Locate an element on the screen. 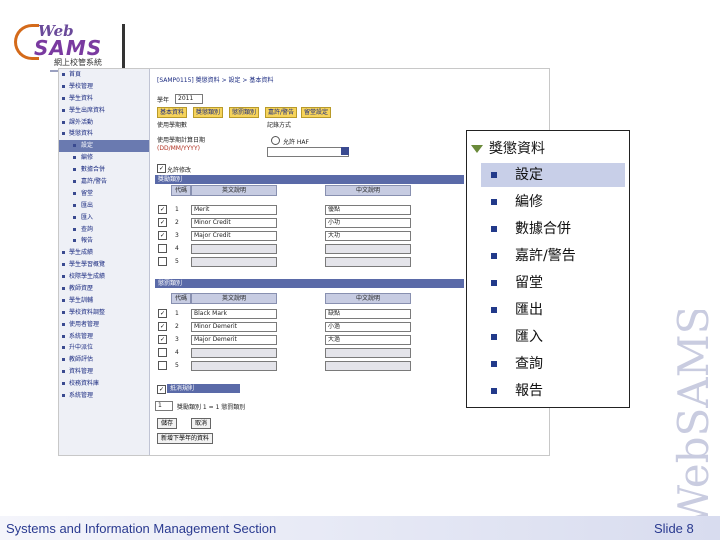  cancel-button: 取消 is located at coordinates (201, 423).